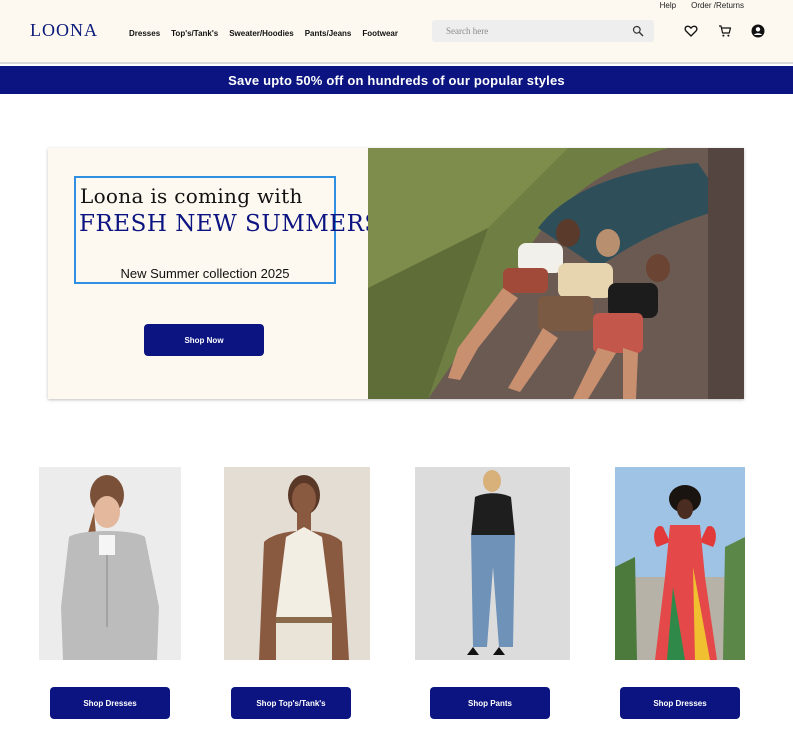 Image resolution: width=793 pixels, height=748 pixels. What do you see at coordinates (144, 33) in the screenshot?
I see `nav-item-dresses: Dresses` at bounding box center [144, 33].